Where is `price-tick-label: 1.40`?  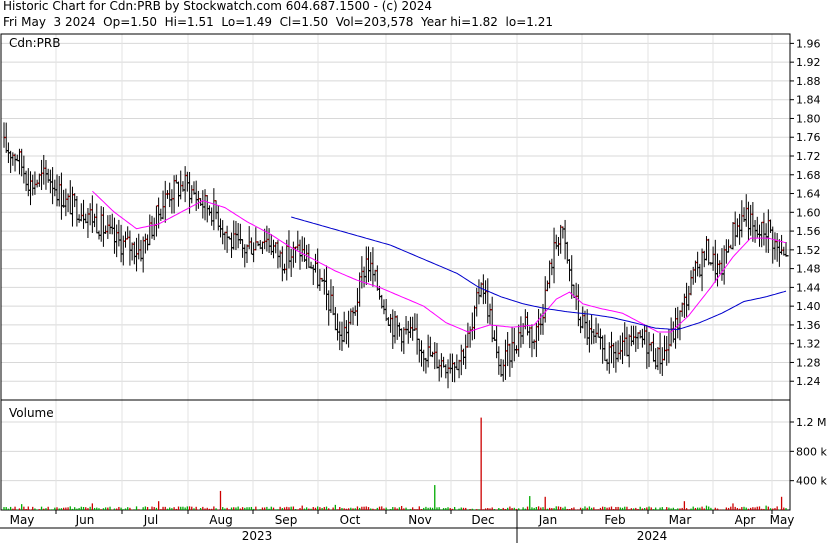
price-tick-label: 1.40 is located at coordinates (808, 306).